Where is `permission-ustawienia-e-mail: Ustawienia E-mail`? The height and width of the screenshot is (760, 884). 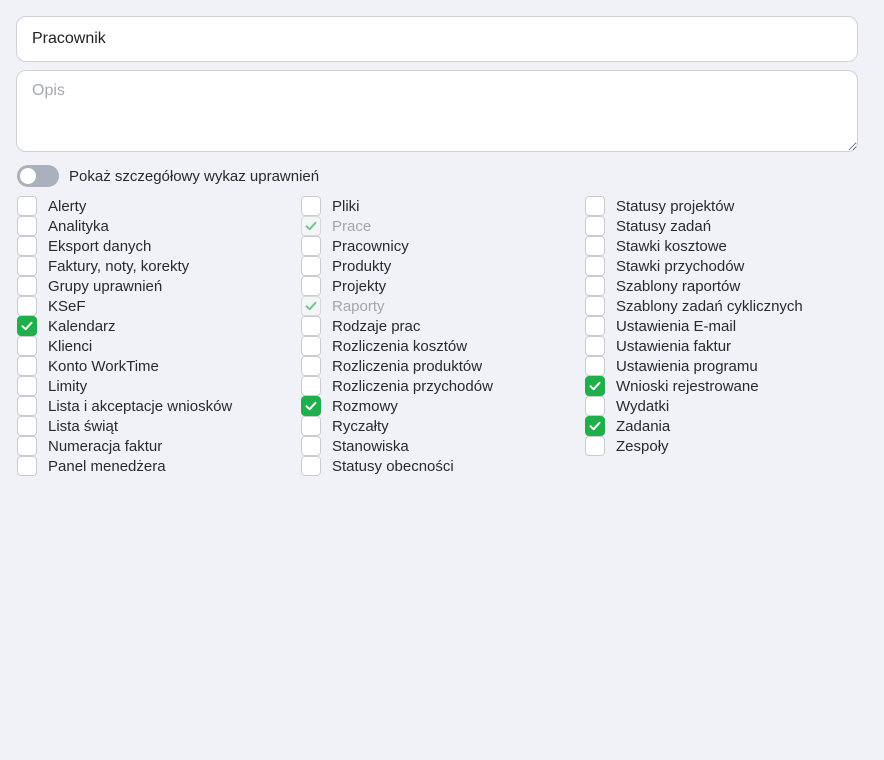 permission-ustawienia-e-mail: Ustawienia E-mail is located at coordinates (727, 326).